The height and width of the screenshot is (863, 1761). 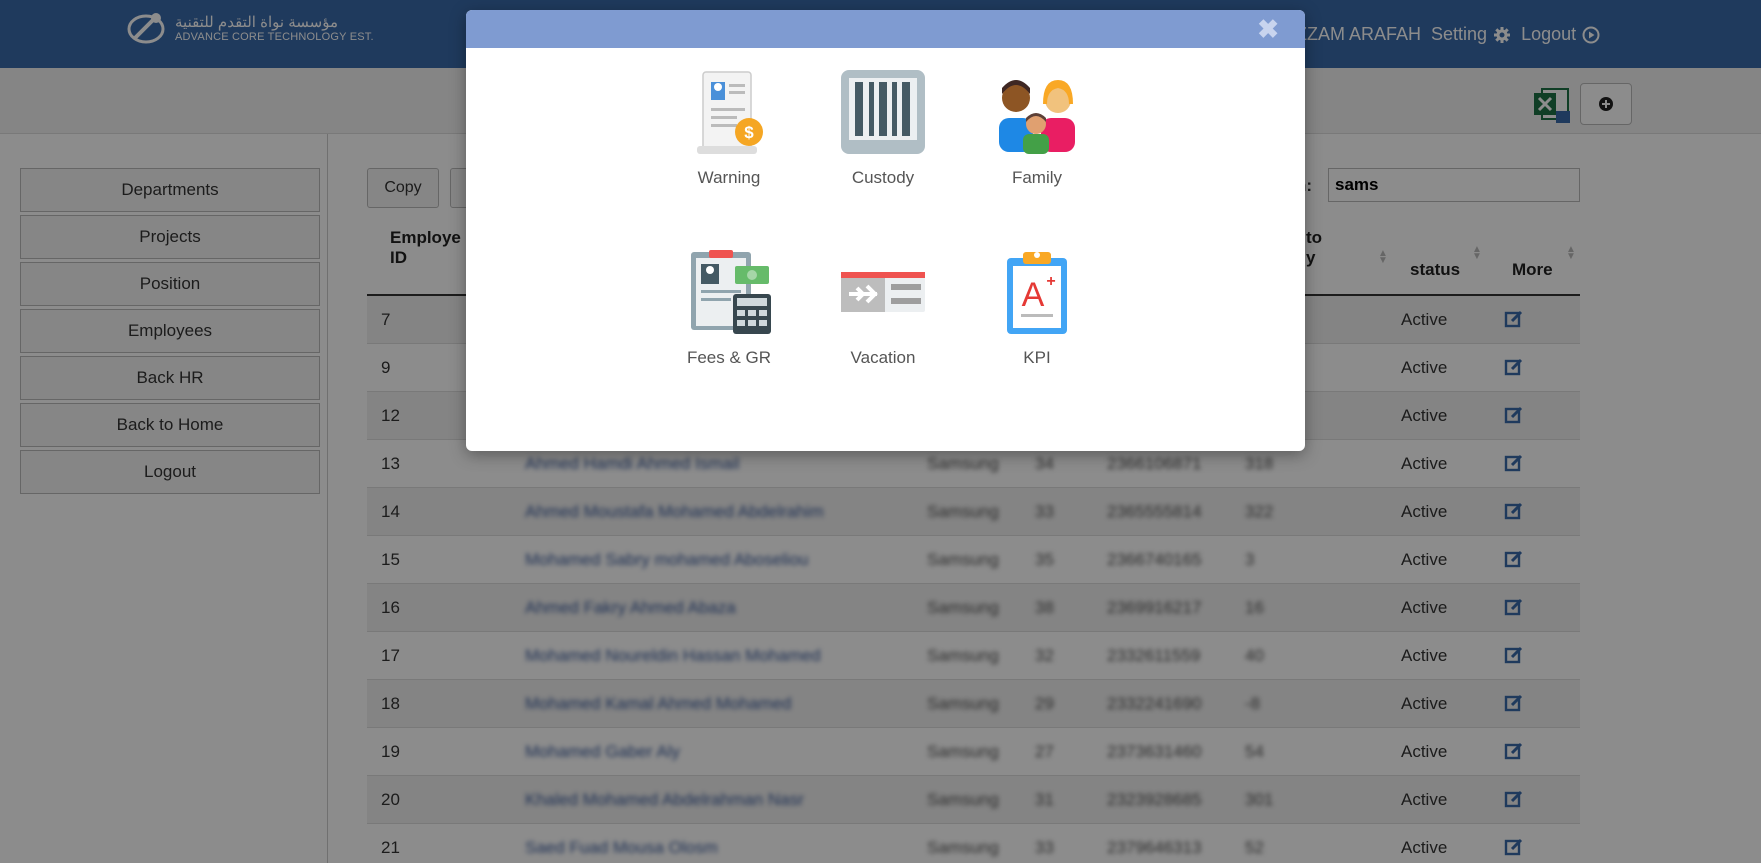 I want to click on tile-family: Family, so click(x=1037, y=128).